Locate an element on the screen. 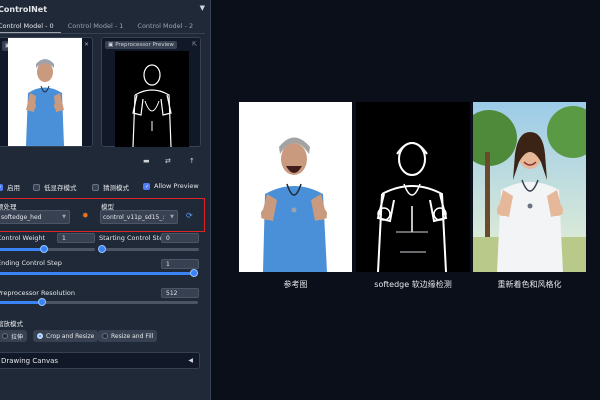 Image resolution: width=600 pixels, height=400 pixels. input-image is located at coordinates (45, 92).